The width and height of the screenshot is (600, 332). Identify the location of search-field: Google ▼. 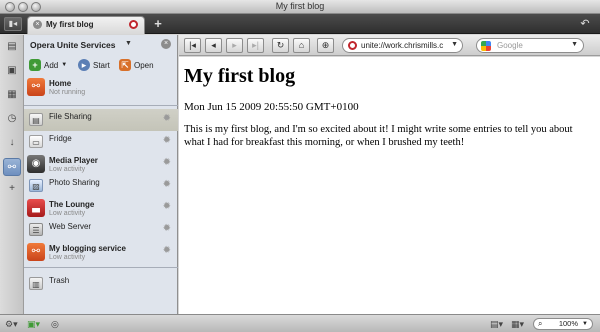
(530, 45).